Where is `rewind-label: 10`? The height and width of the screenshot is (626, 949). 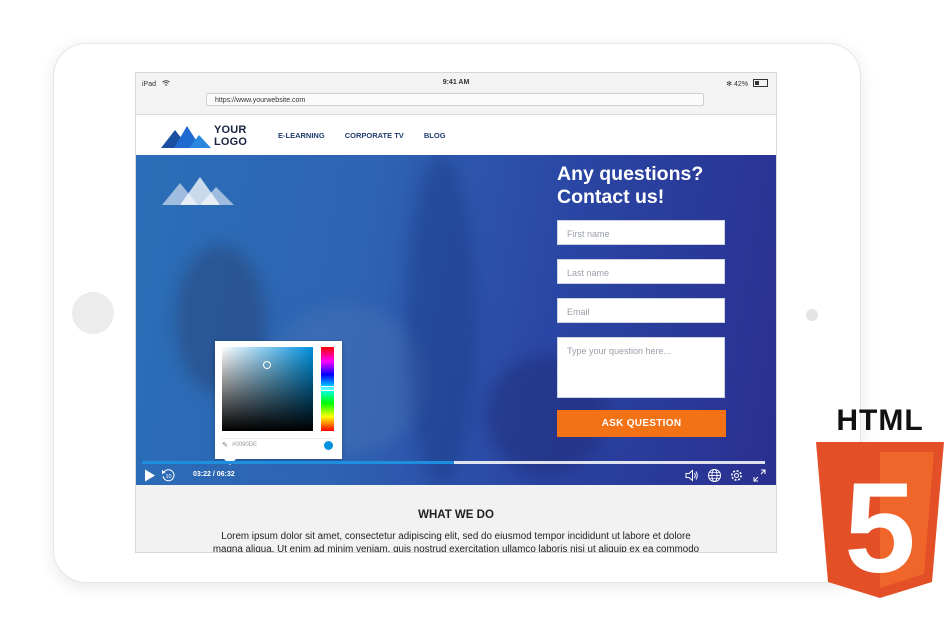 rewind-label: 10 is located at coordinates (168, 477).